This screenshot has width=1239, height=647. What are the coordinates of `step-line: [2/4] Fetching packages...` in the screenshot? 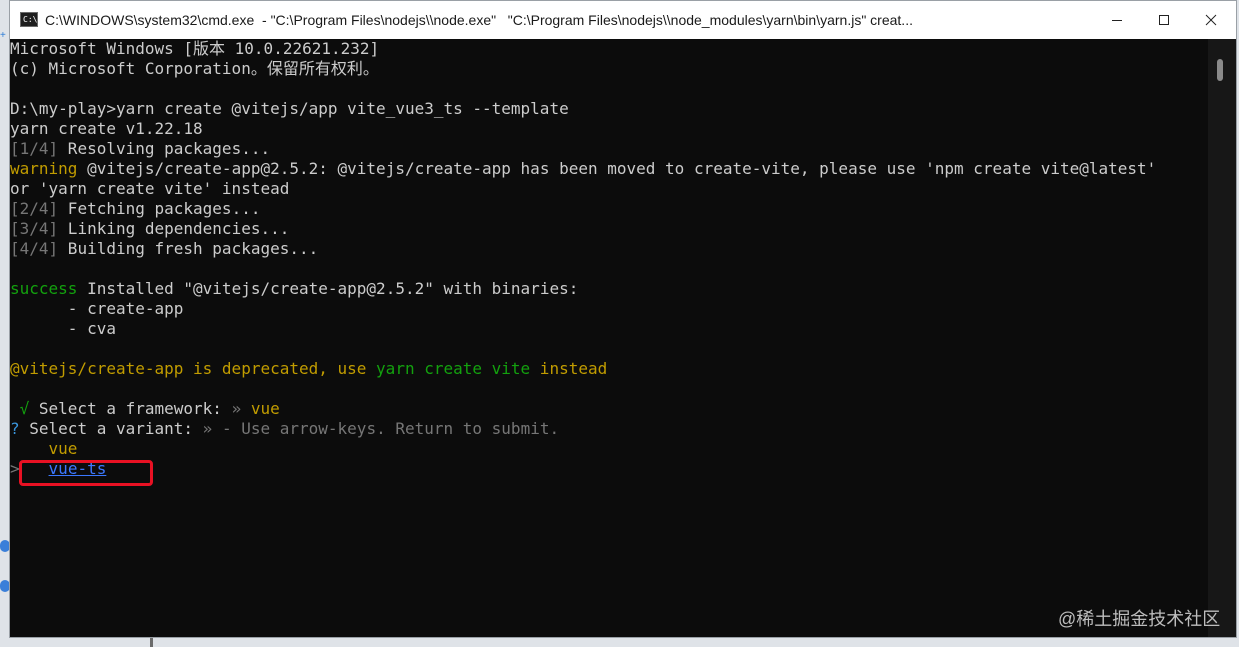 It's located at (135, 209).